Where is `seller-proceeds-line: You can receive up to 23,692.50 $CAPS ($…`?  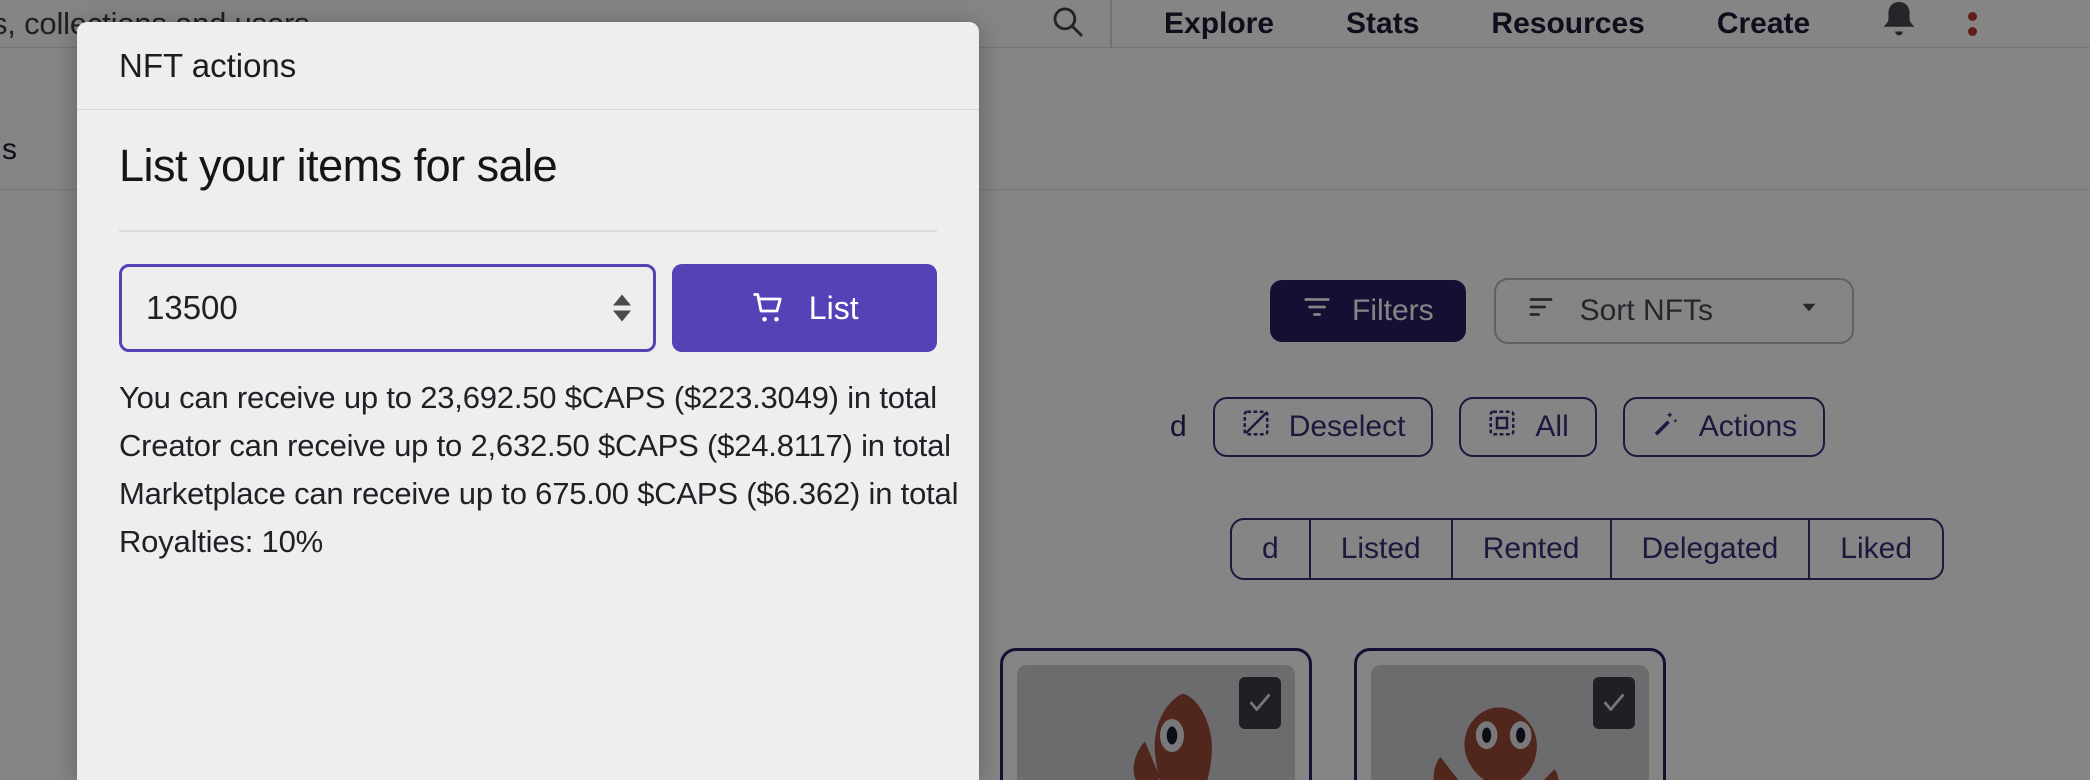 seller-proceeds-line: You can receive up to 23,692.50 $CAPS ($… is located at coordinates (528, 397).